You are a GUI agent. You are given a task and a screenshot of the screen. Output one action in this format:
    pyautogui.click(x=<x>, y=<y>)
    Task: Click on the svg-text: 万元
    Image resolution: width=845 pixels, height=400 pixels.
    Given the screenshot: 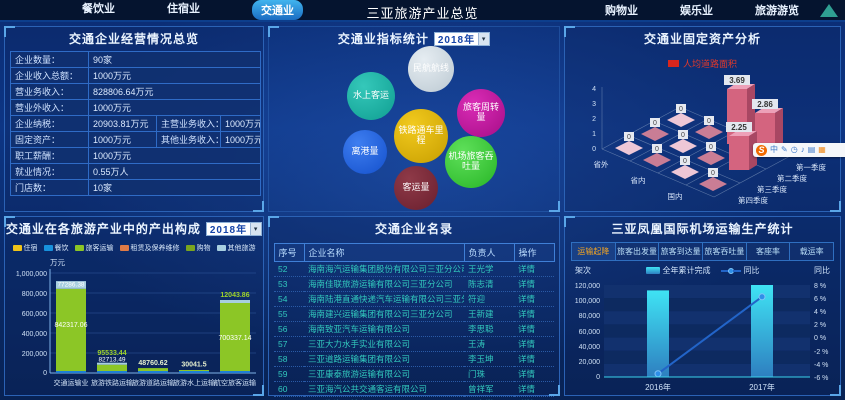 What is the action you would take?
    pyautogui.click(x=57, y=262)
    